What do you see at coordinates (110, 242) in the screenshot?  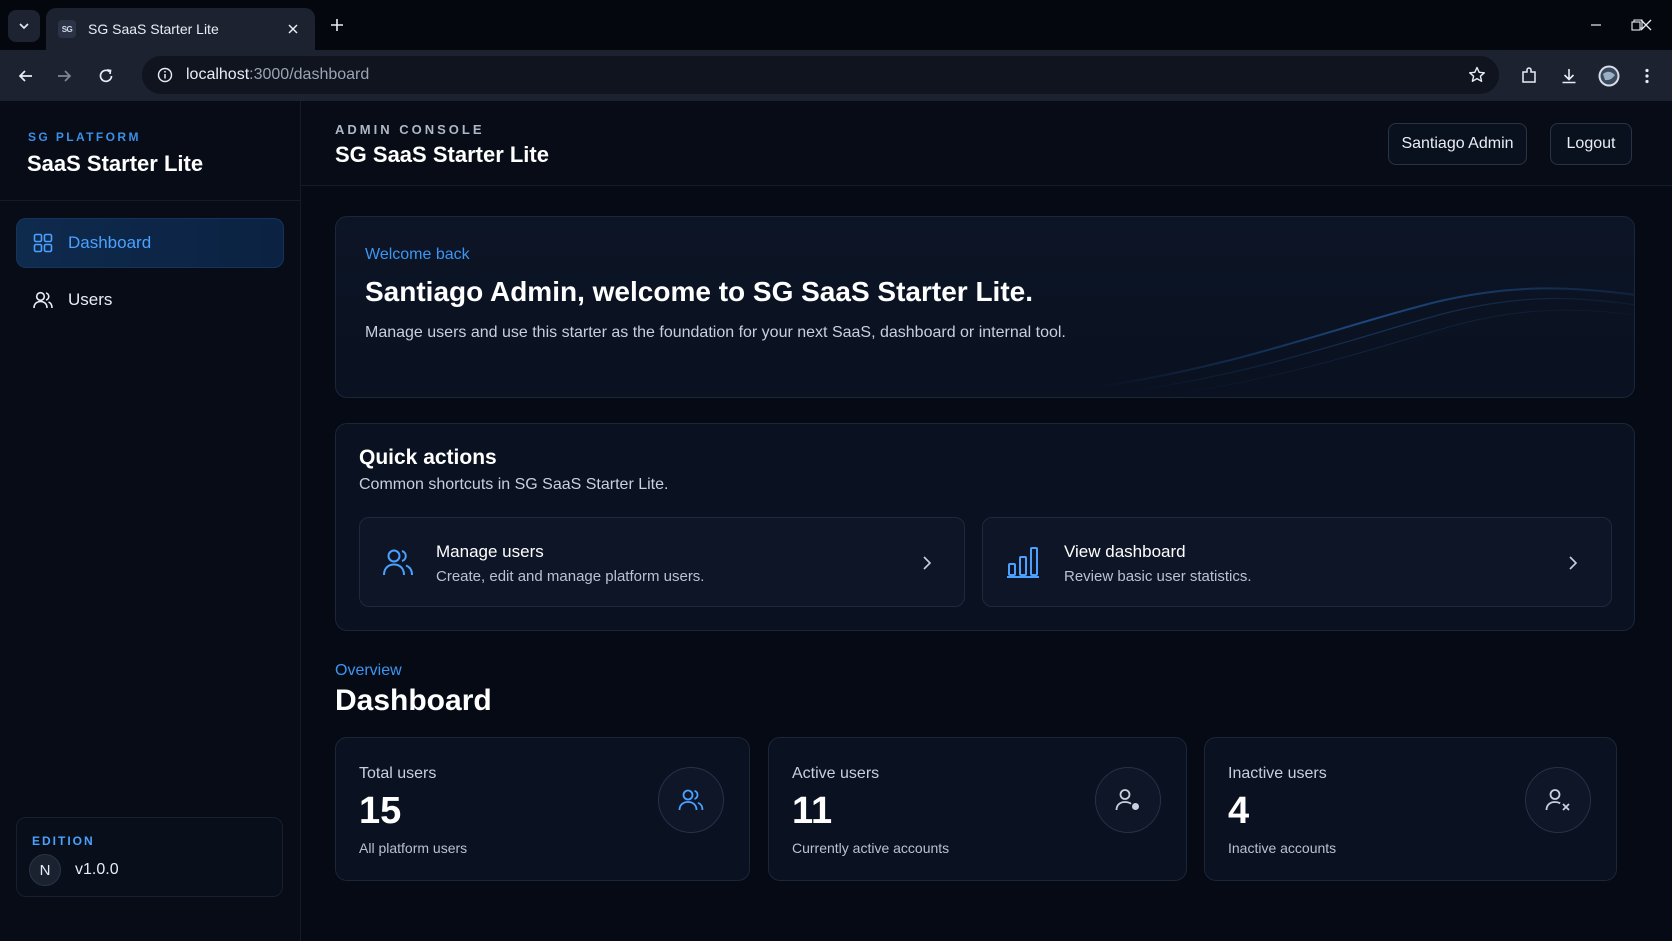 I see `sidebar-item-label: Dashboard` at bounding box center [110, 242].